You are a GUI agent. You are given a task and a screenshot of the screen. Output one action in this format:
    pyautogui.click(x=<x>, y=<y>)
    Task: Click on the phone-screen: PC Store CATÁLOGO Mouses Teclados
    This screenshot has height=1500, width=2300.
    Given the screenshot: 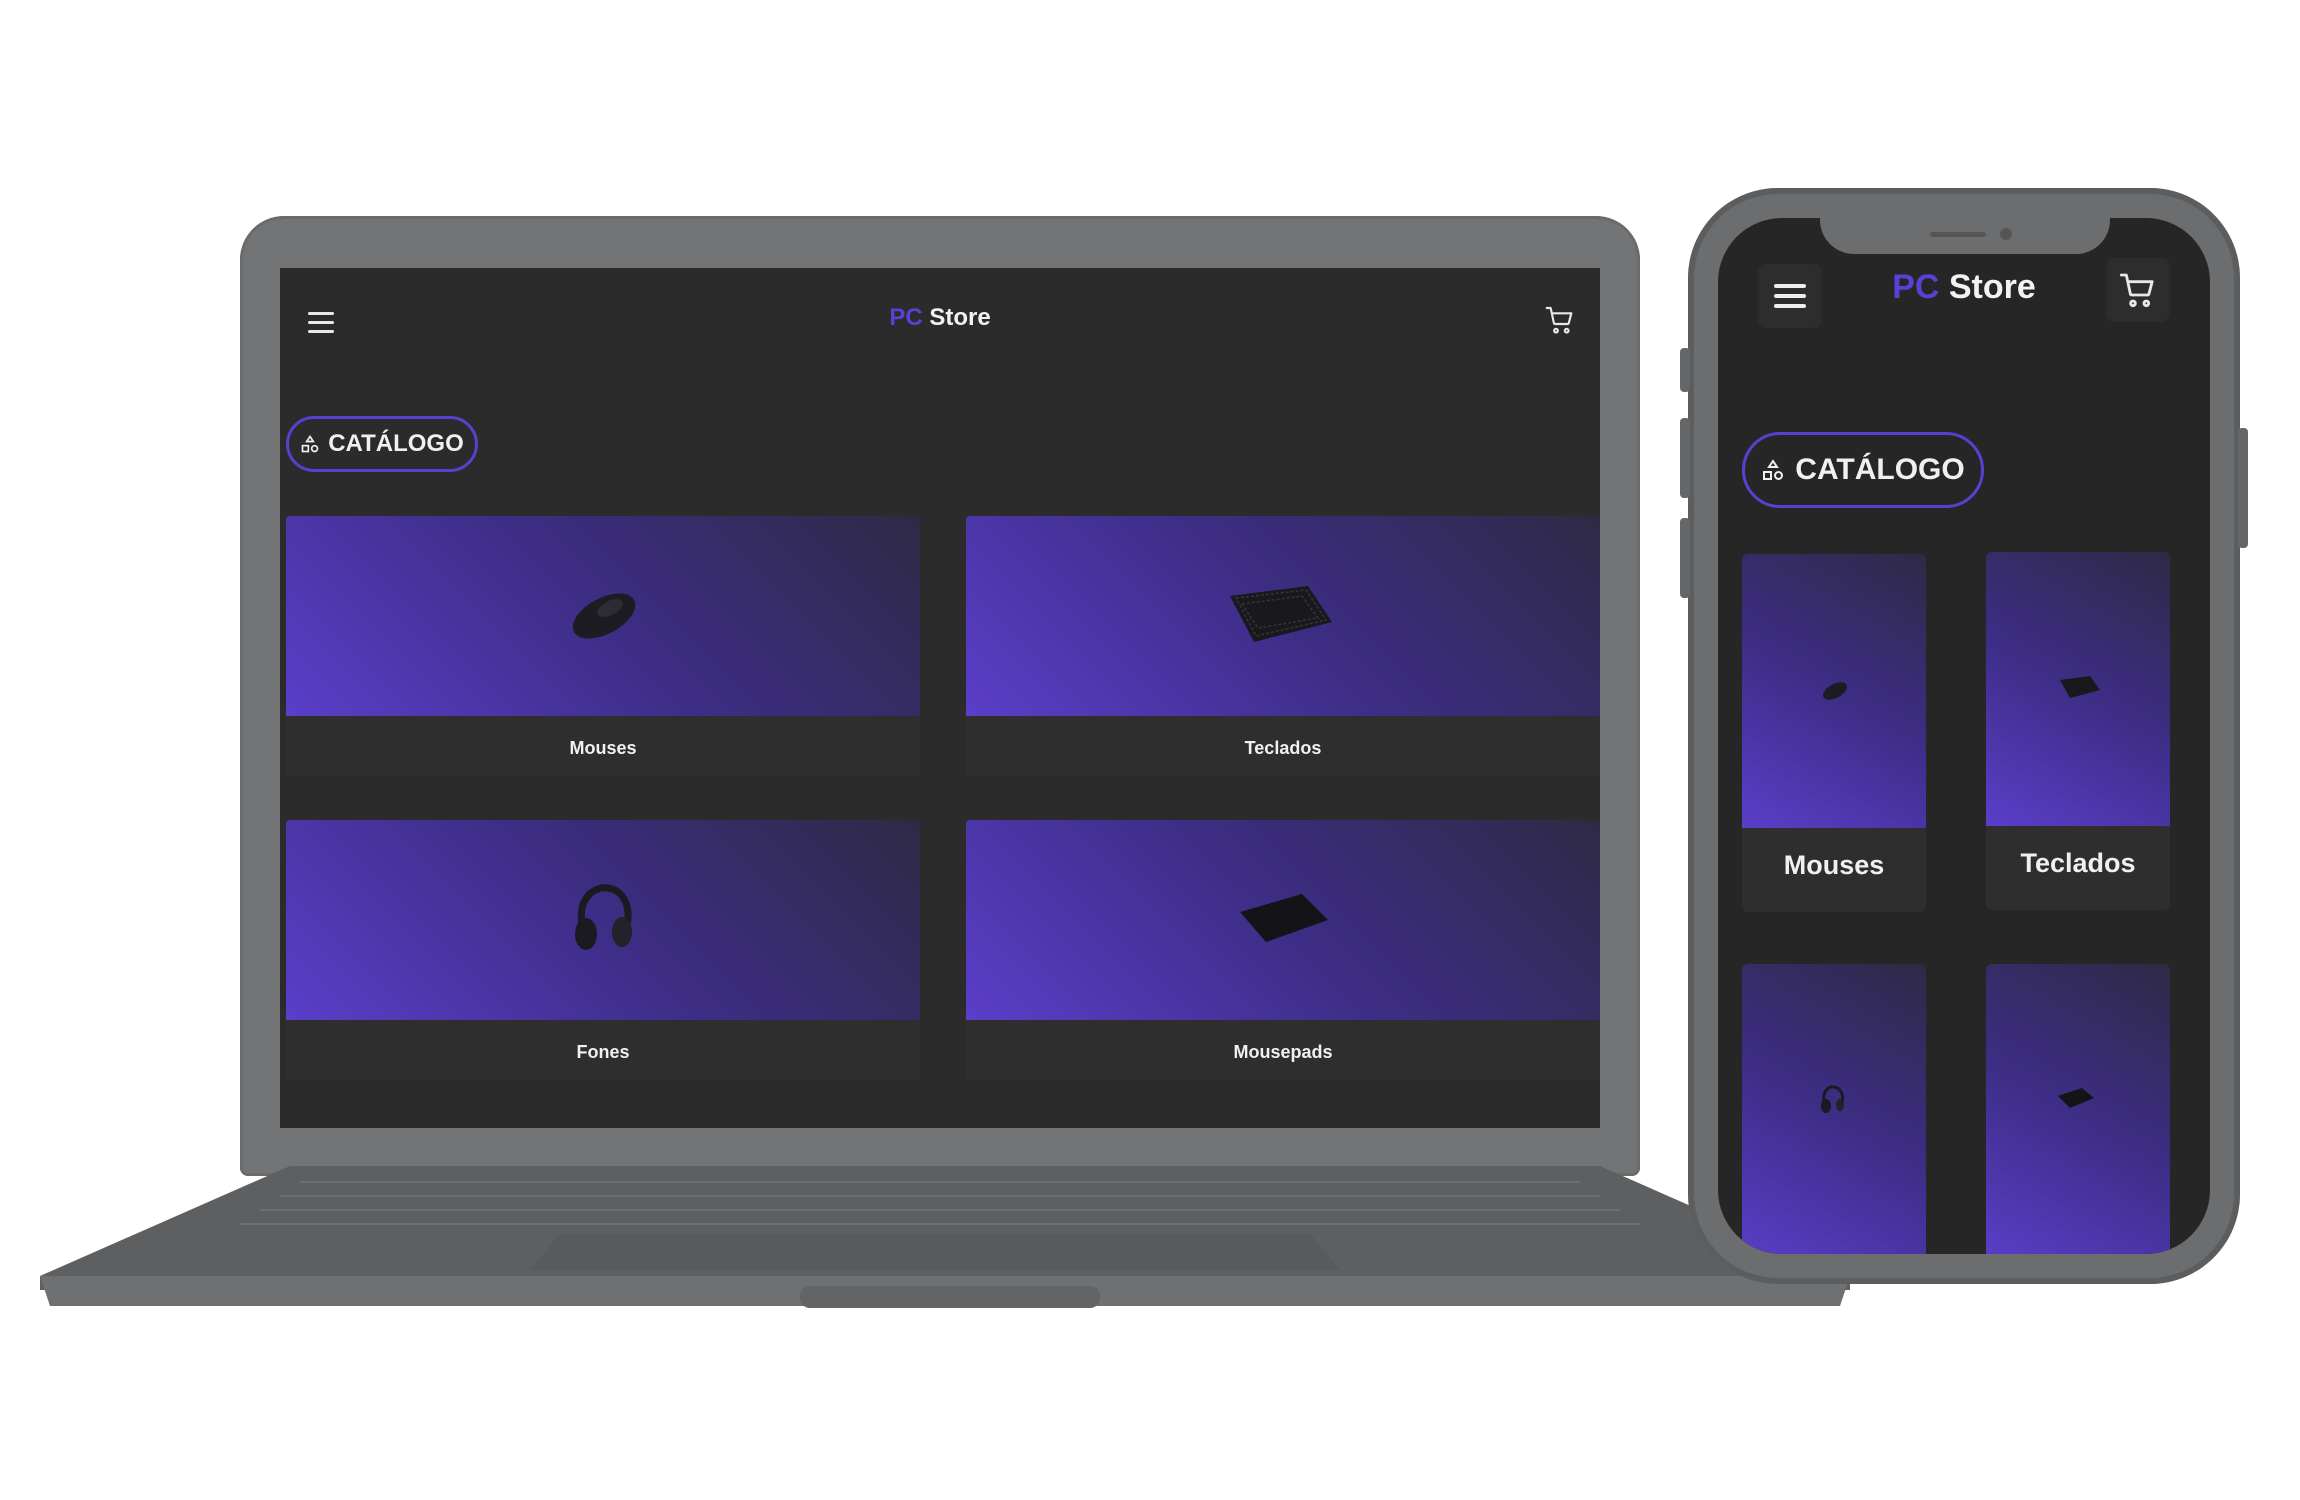 What is the action you would take?
    pyautogui.click(x=1964, y=736)
    